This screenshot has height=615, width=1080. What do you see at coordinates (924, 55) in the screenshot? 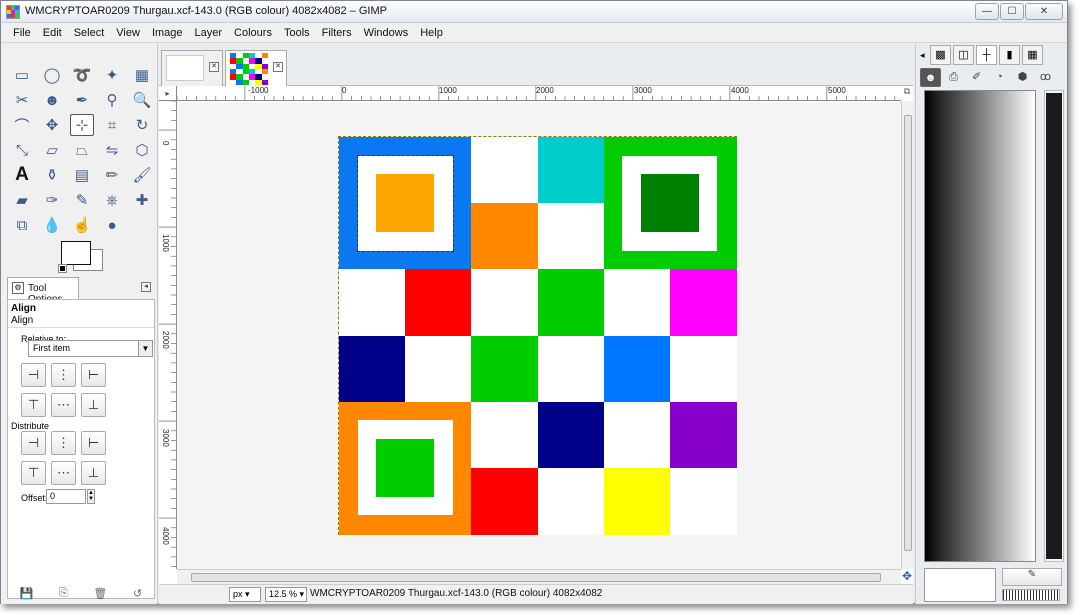
I see `dock-left-arrow-icon: ◂` at bounding box center [924, 55].